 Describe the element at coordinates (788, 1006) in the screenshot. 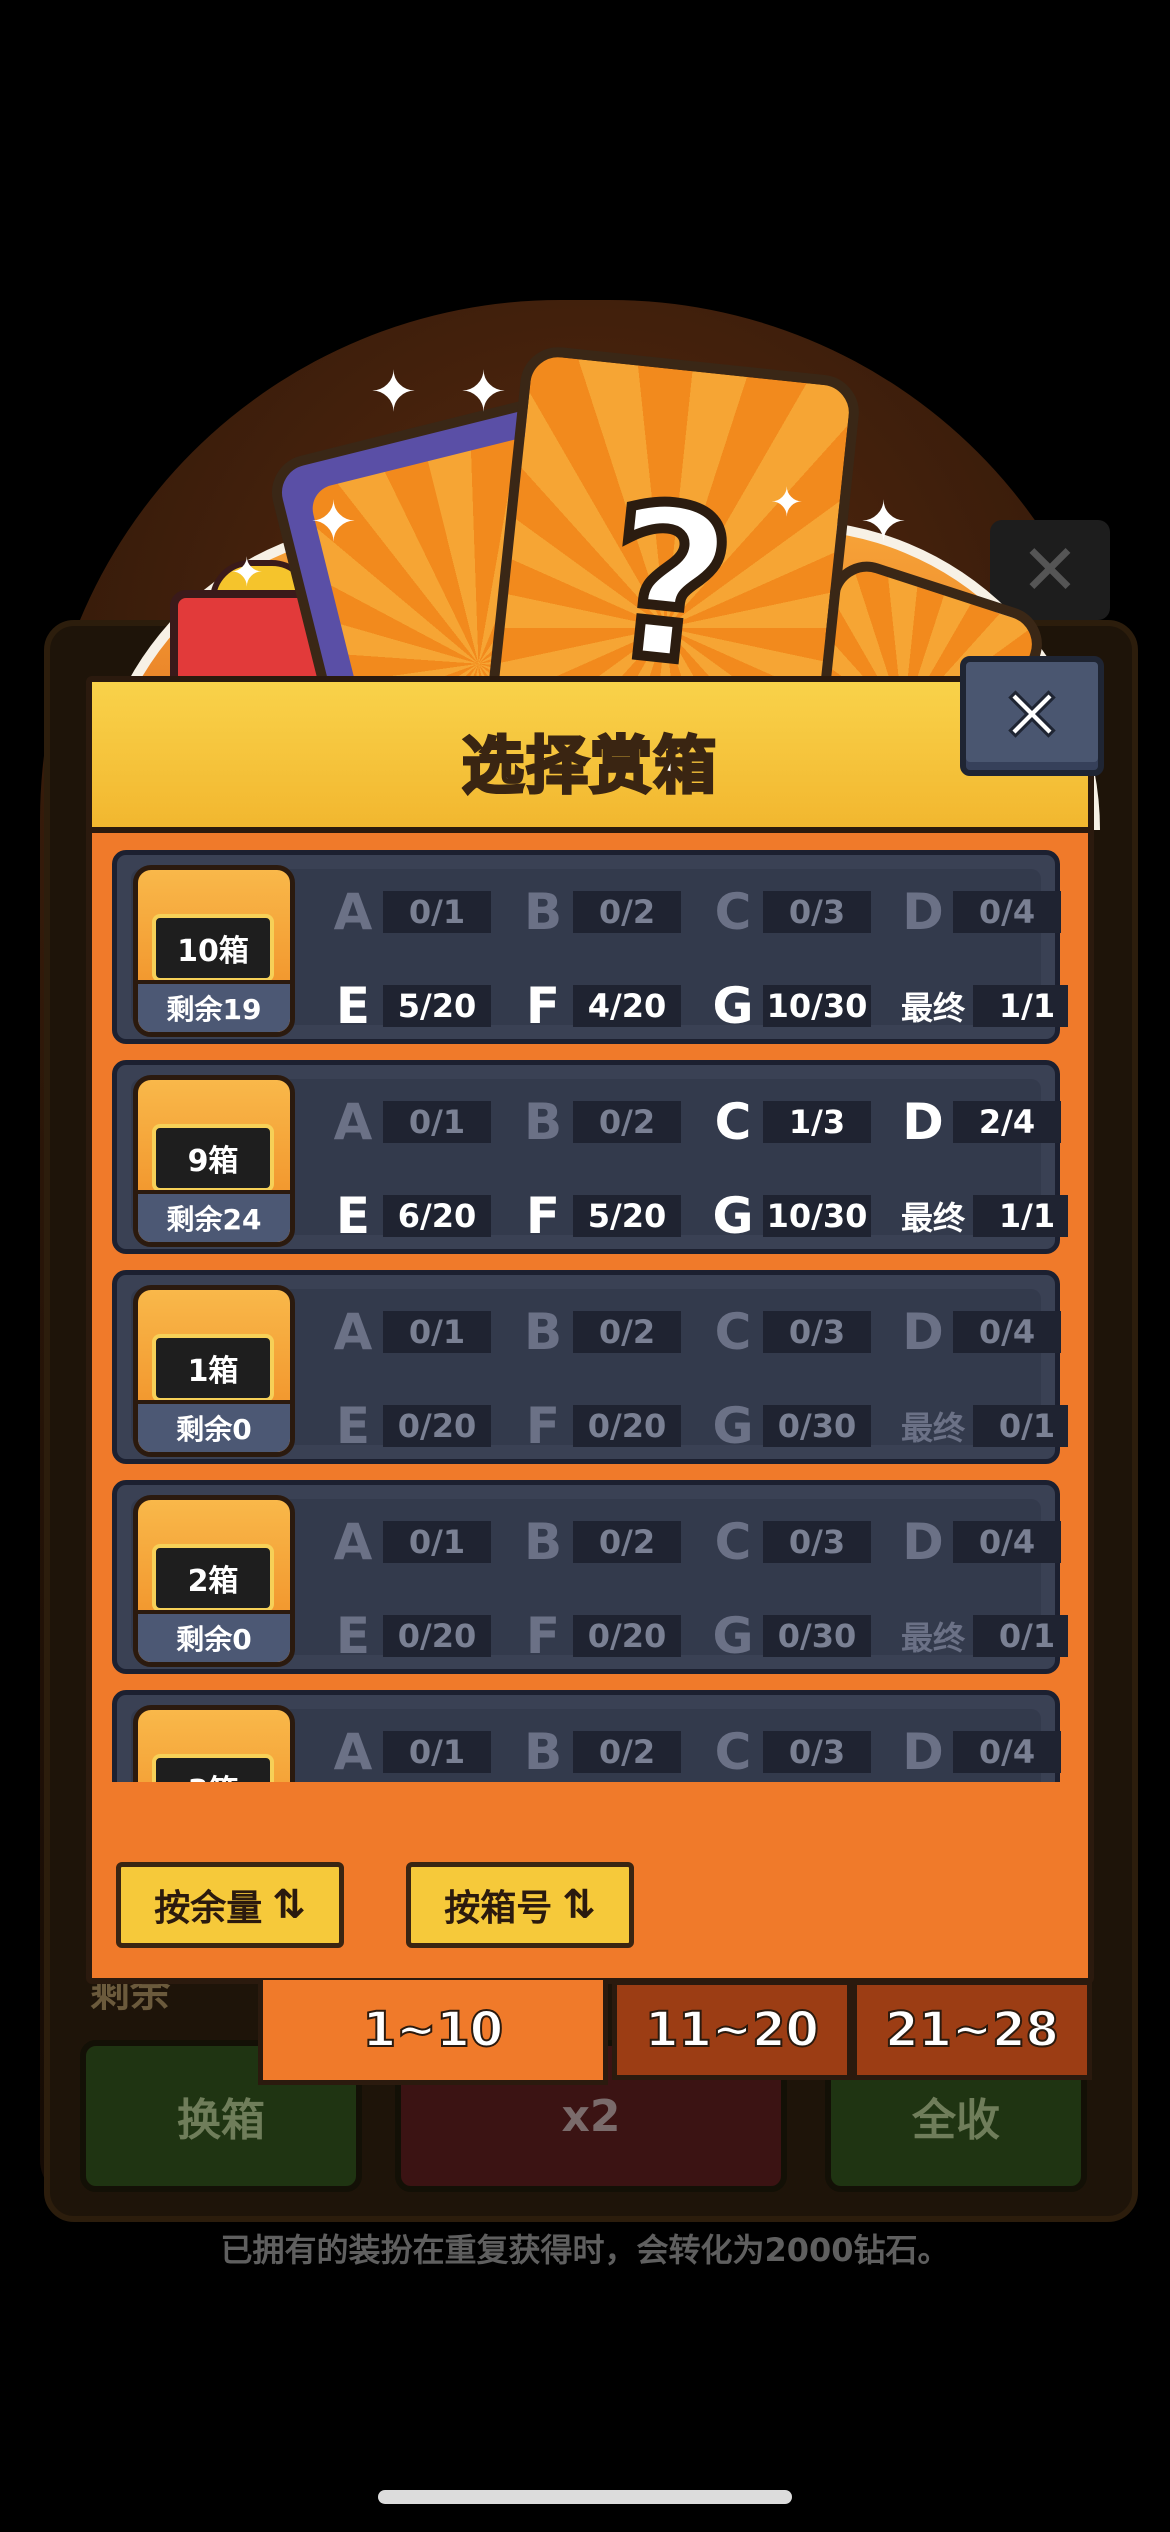

I see `prize-tier-slot: G 10/30` at that location.